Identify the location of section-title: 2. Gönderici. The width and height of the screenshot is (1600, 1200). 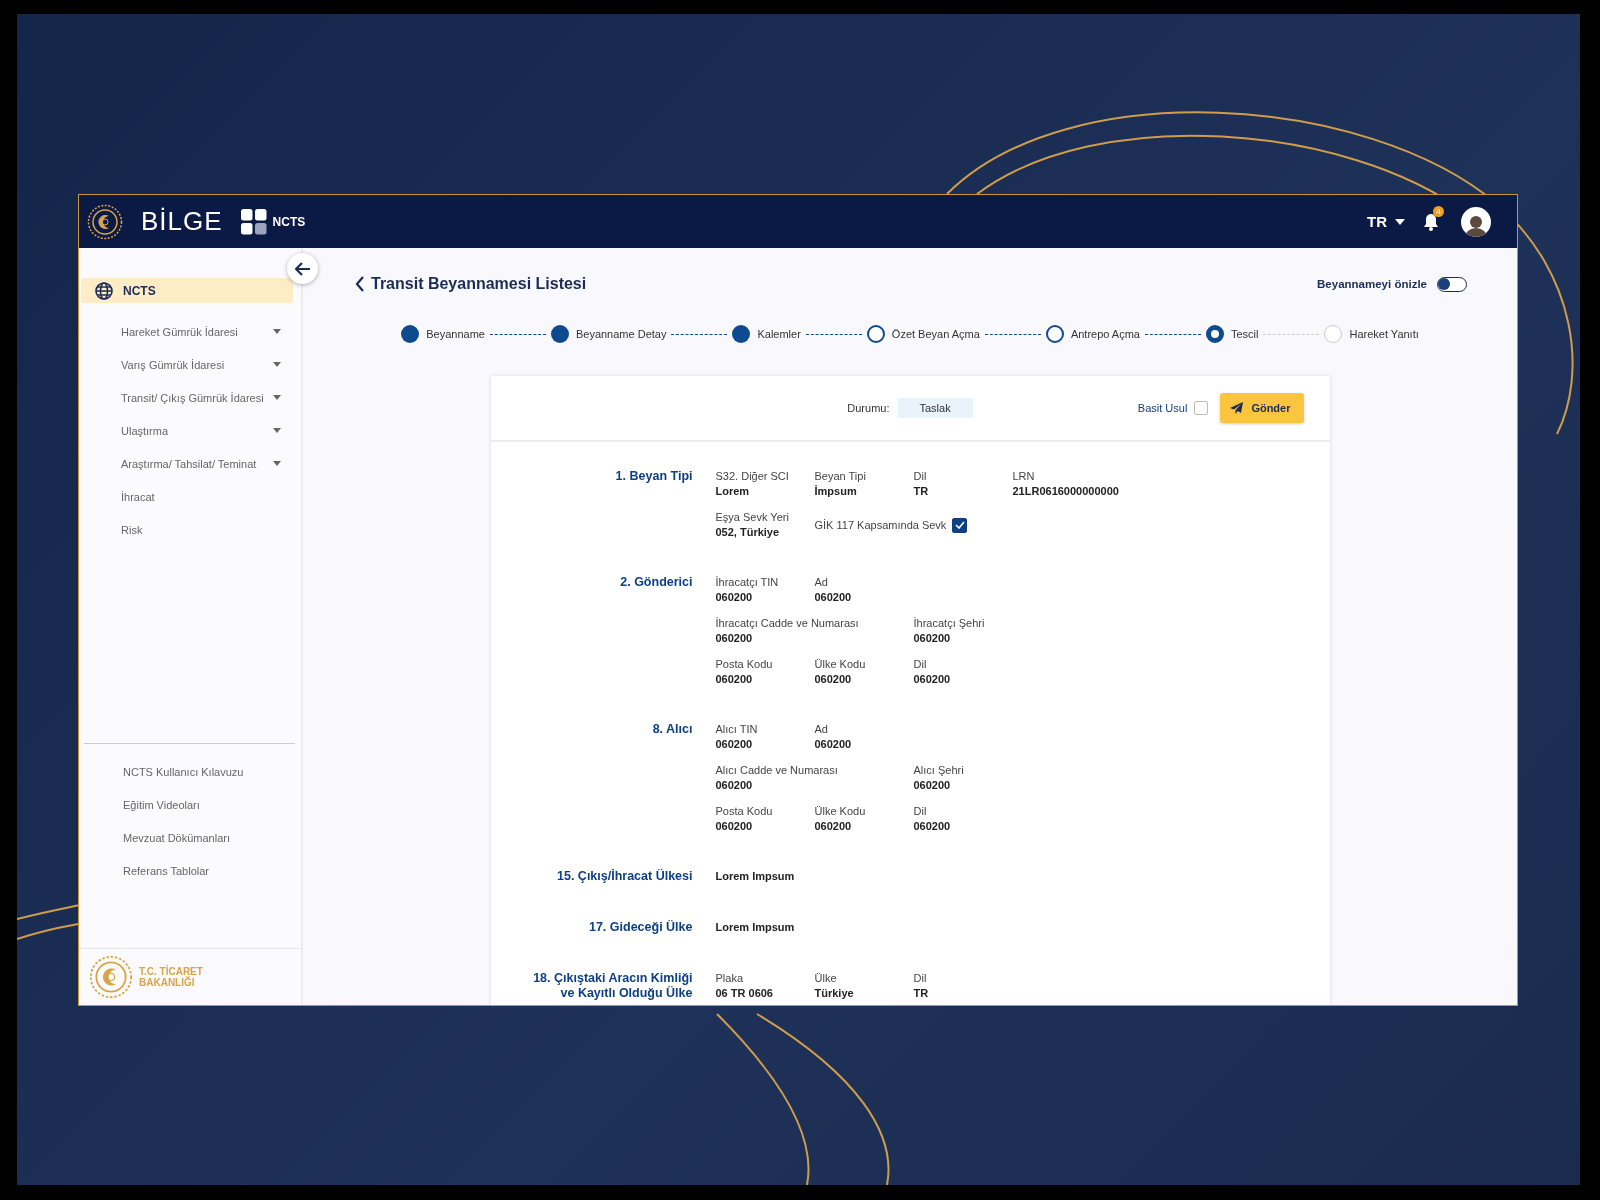
(656, 583).